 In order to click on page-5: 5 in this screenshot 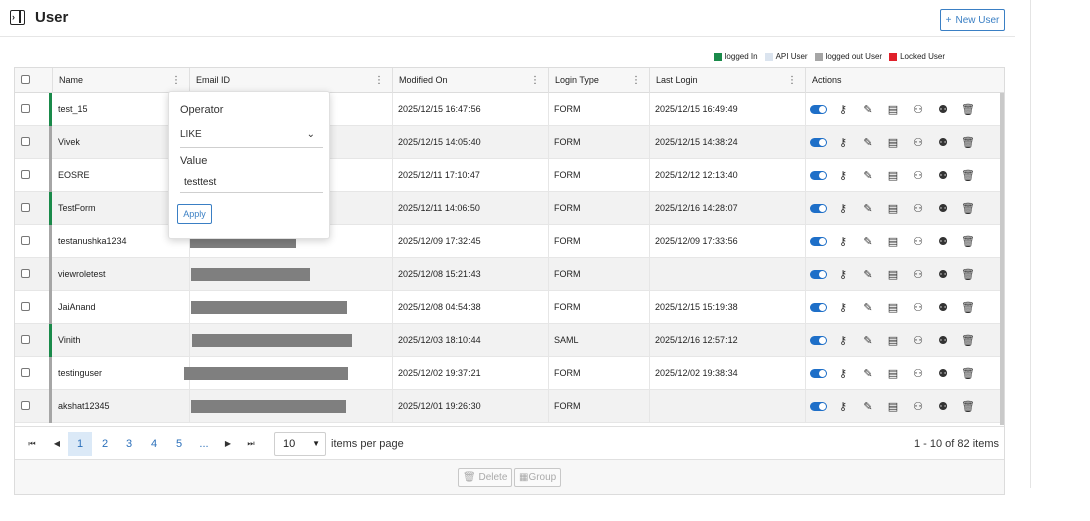, I will do `click(179, 444)`.